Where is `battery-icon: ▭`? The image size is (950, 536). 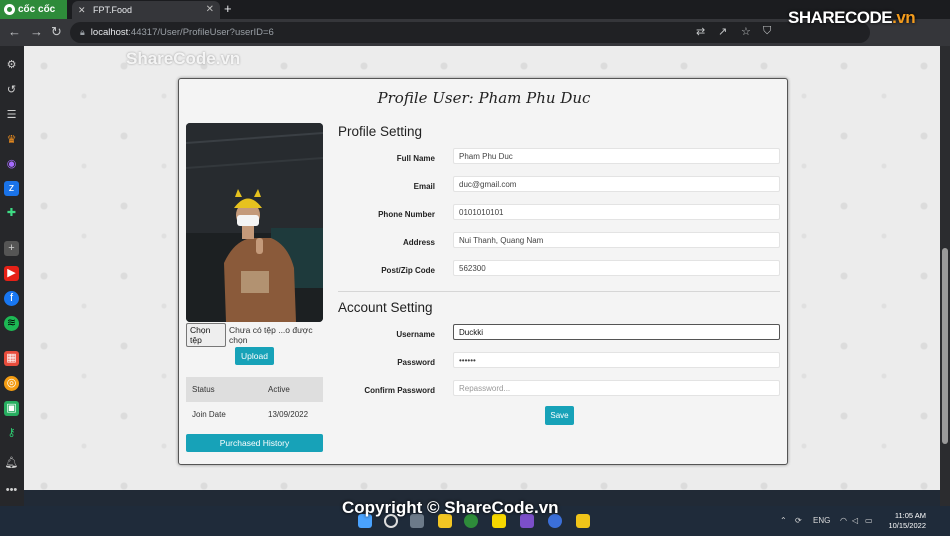 battery-icon: ▭ is located at coordinates (869, 520).